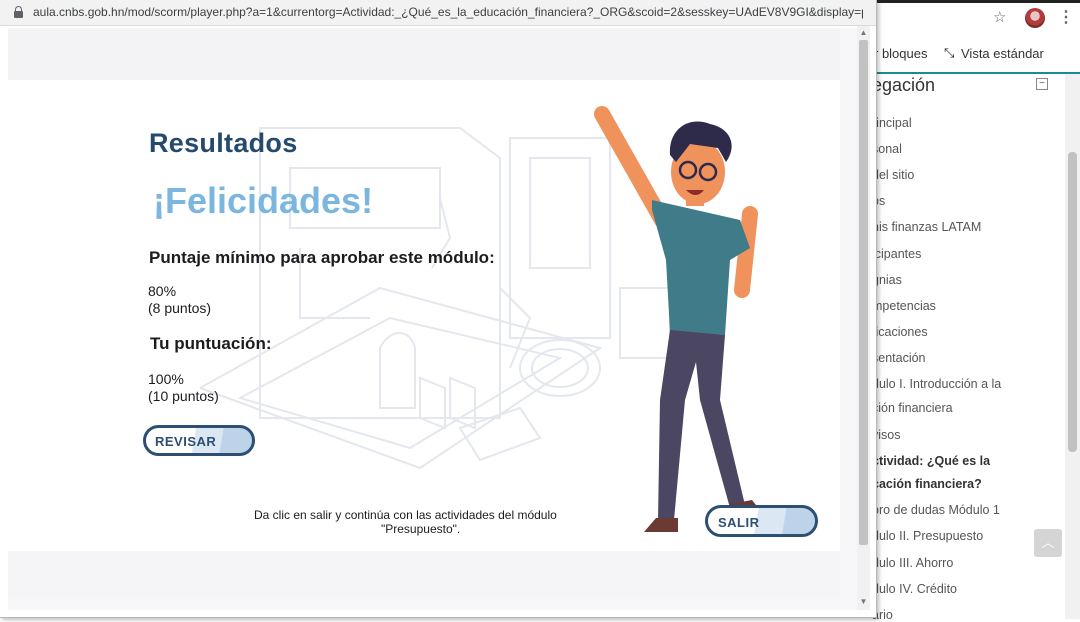 The width and height of the screenshot is (1080, 622). I want to click on your-score-points: (10 puntos), so click(183, 396).